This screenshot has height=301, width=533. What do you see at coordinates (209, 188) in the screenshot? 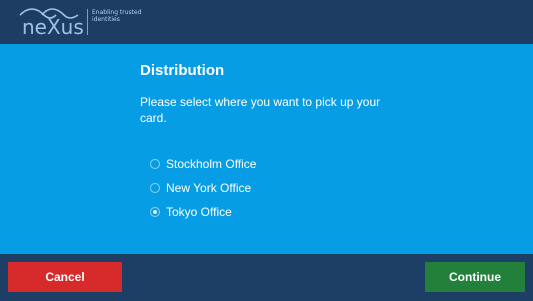
I see `option-label: New York Office` at bounding box center [209, 188].